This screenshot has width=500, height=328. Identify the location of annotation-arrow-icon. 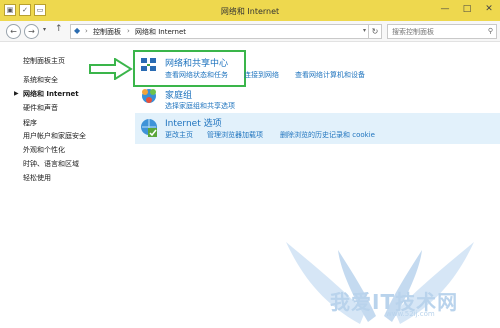
(111, 69).